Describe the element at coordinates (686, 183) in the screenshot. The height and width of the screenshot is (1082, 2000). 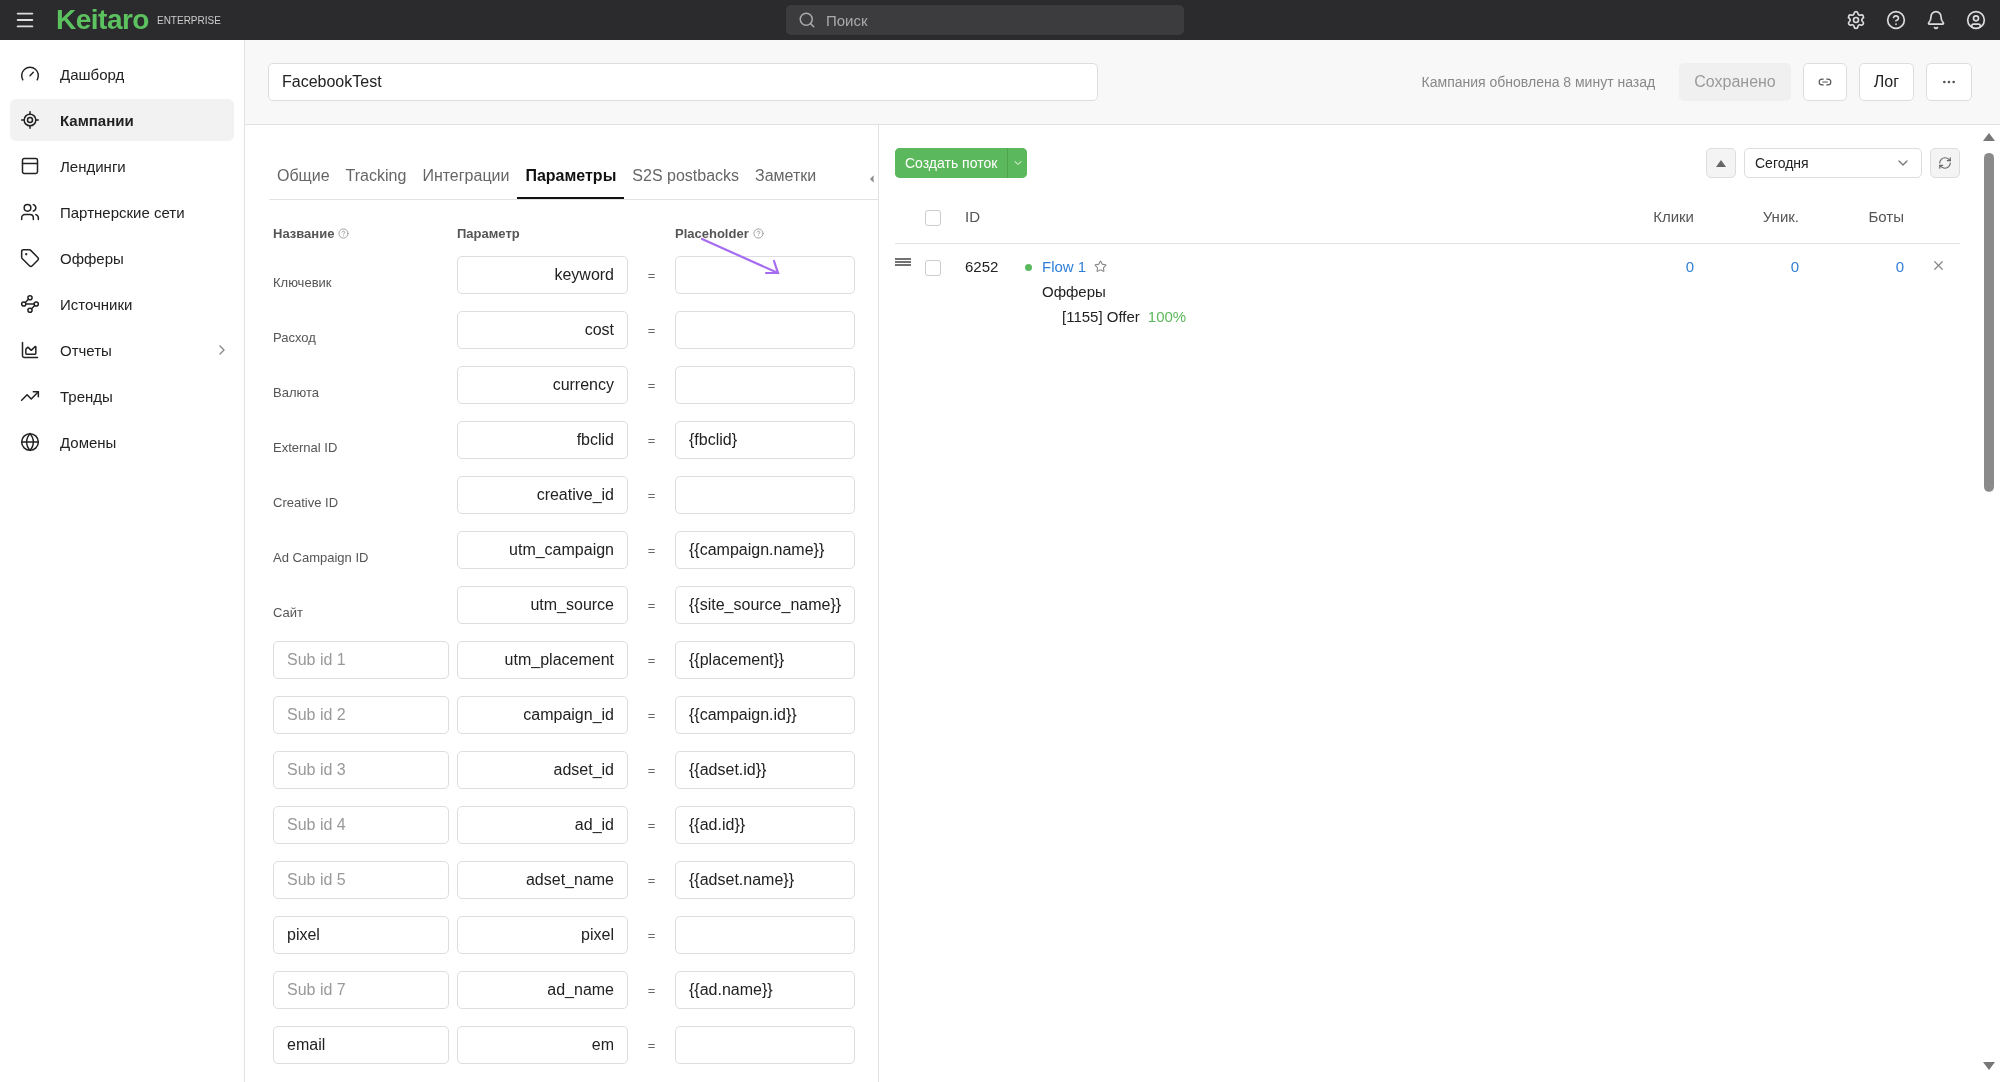
I see `tab: S2S postbacks` at that location.